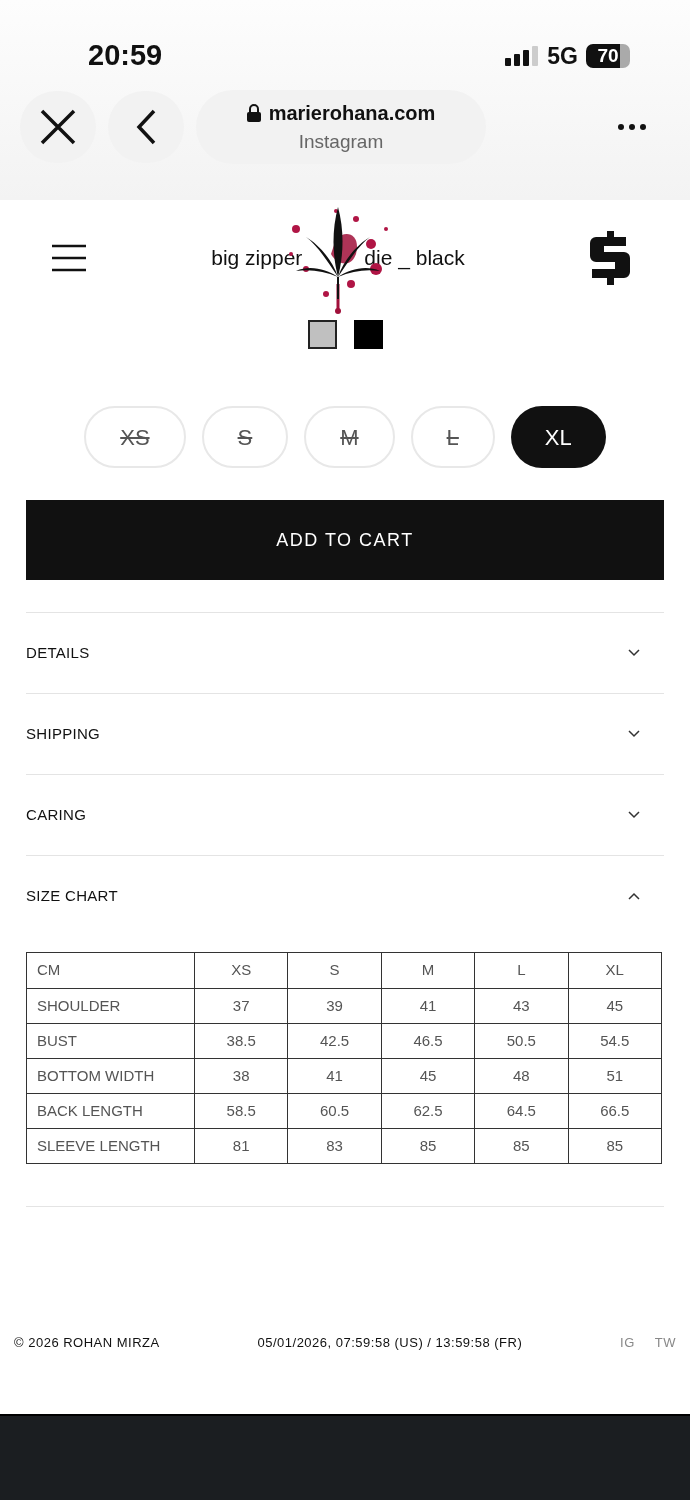 The height and width of the screenshot is (1500, 690). Describe the element at coordinates (345, 896) in the screenshot. I see `accordion-header: SIZE CHART` at that location.